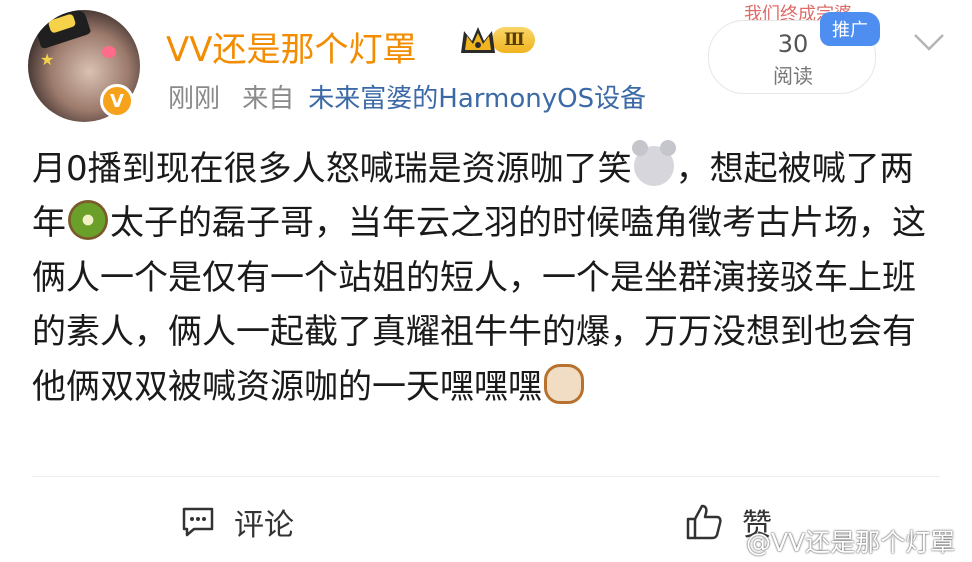  What do you see at coordinates (486, 476) in the screenshot?
I see `divider` at bounding box center [486, 476].